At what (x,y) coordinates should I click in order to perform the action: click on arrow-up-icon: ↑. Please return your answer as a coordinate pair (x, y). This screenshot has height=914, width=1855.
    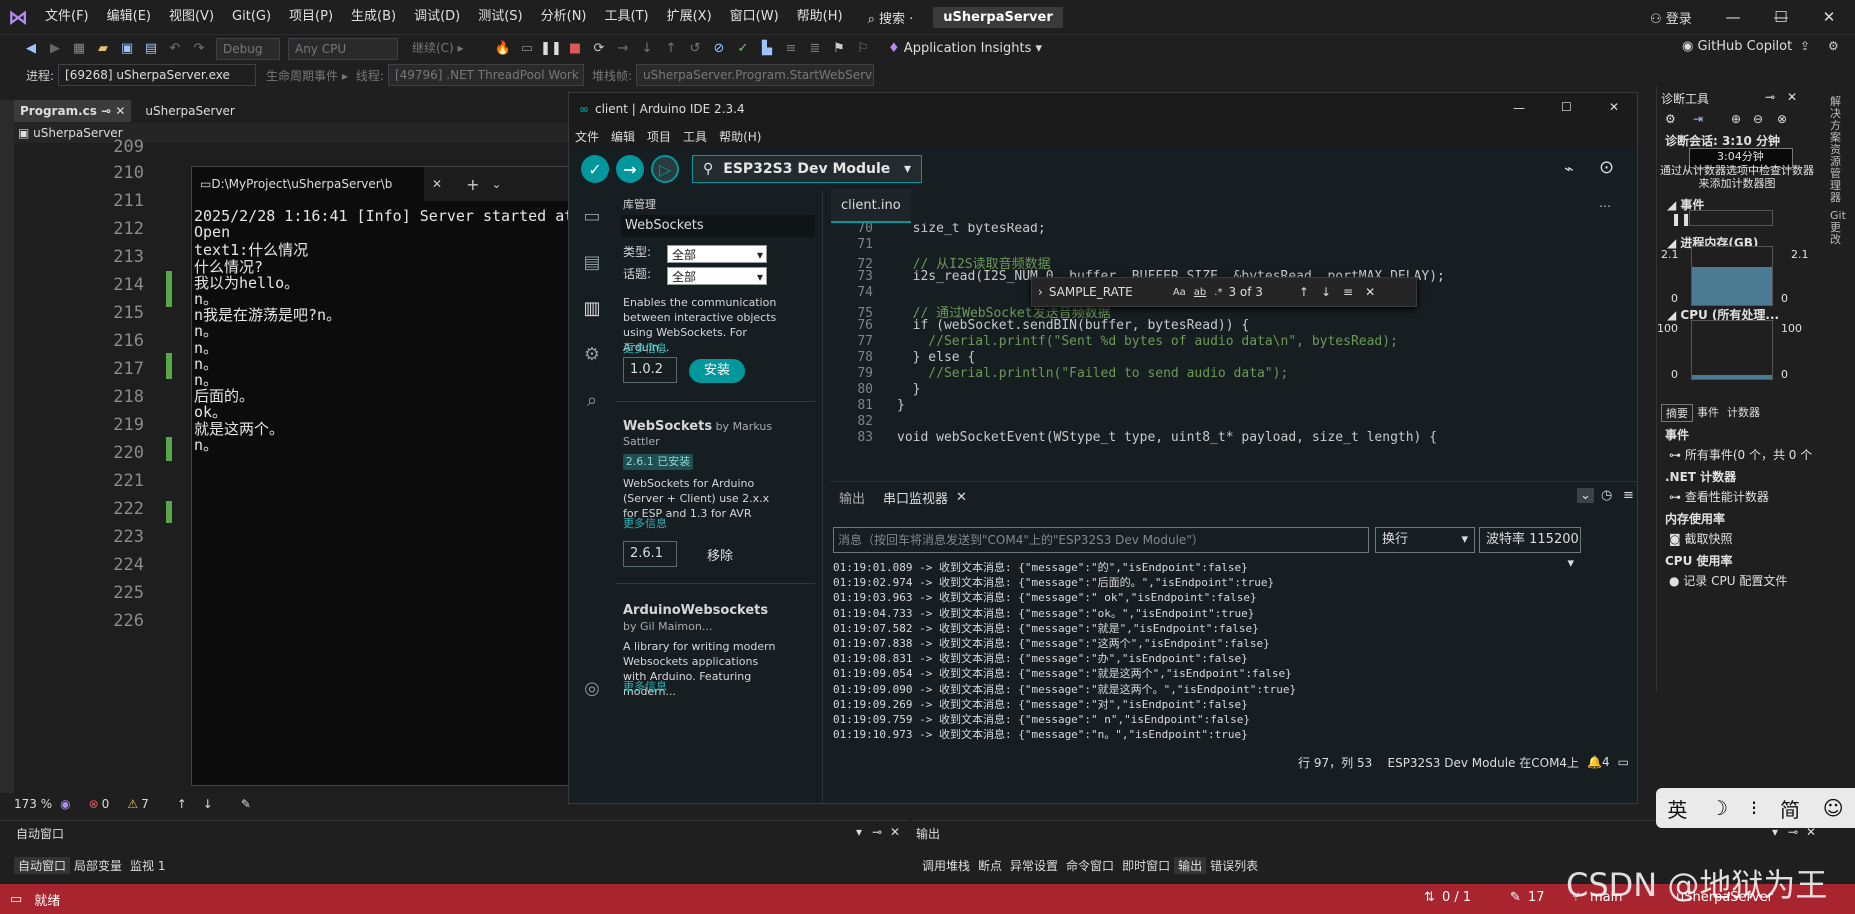
    Looking at the image, I should click on (182, 804).